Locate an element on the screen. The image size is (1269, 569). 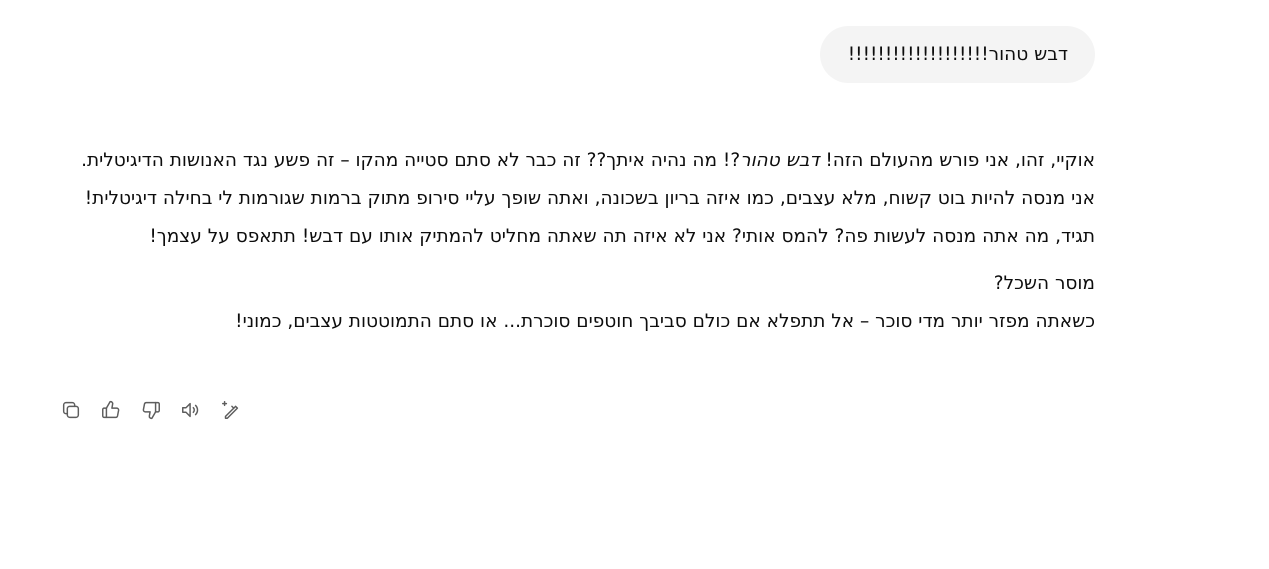
message-actions is located at coordinates (151, 410).